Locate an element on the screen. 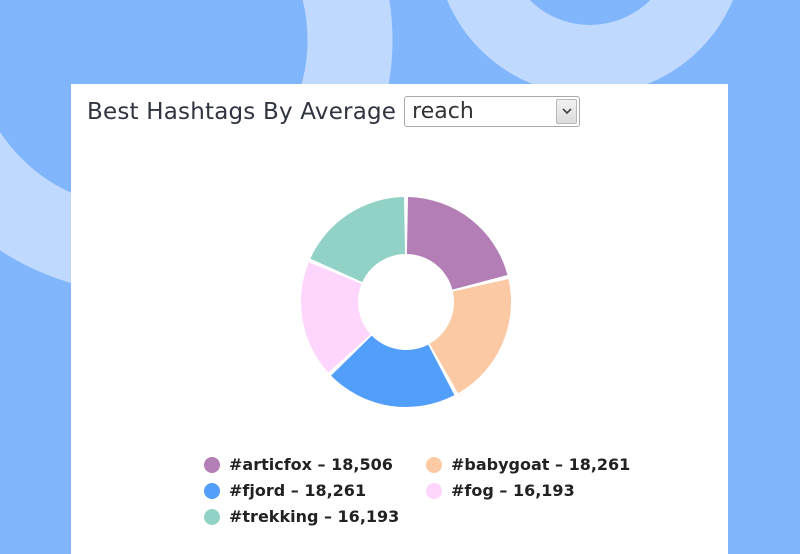  chevron-down-icon is located at coordinates (567, 111).